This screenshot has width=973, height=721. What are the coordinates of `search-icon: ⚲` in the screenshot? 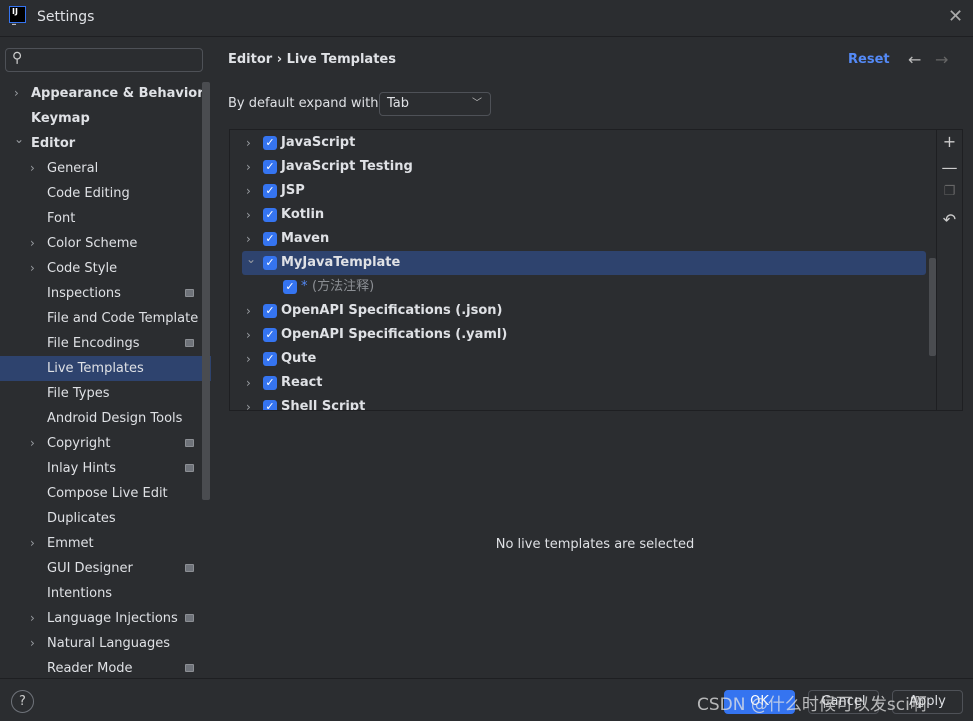 It's located at (17, 58).